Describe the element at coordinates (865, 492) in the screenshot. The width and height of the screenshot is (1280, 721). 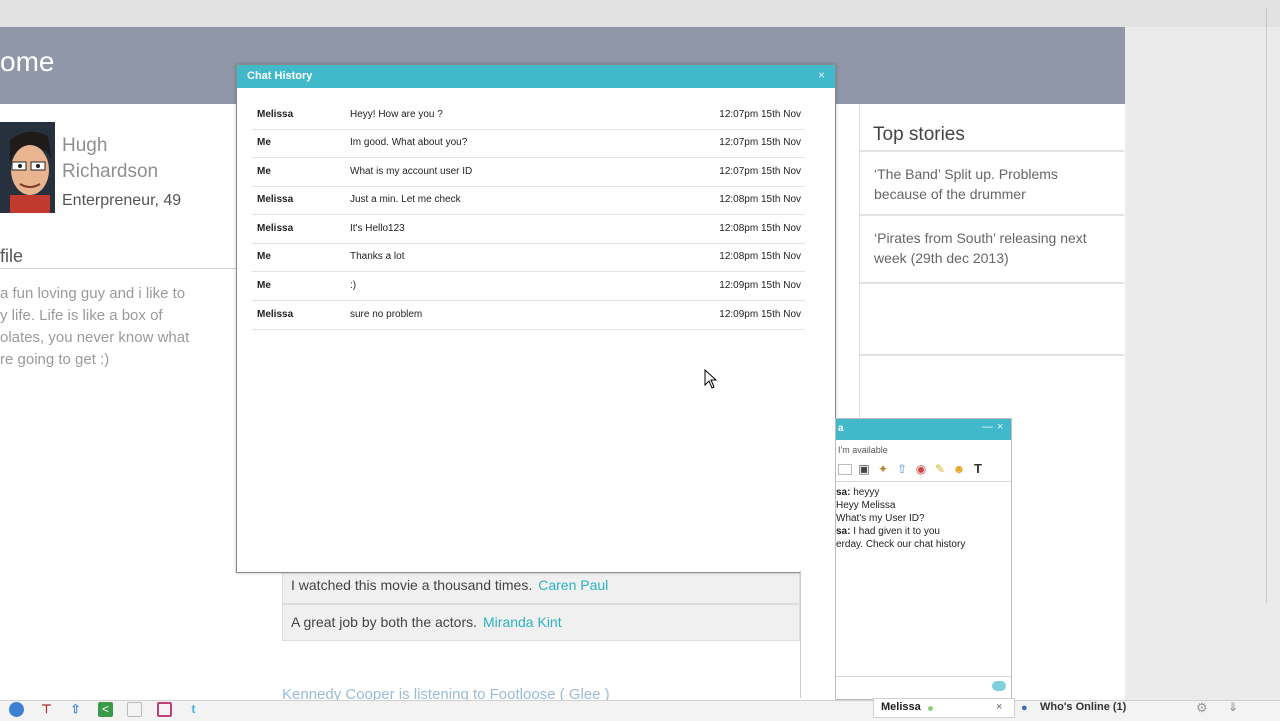
I see `chat-line-text: heyyy` at that location.